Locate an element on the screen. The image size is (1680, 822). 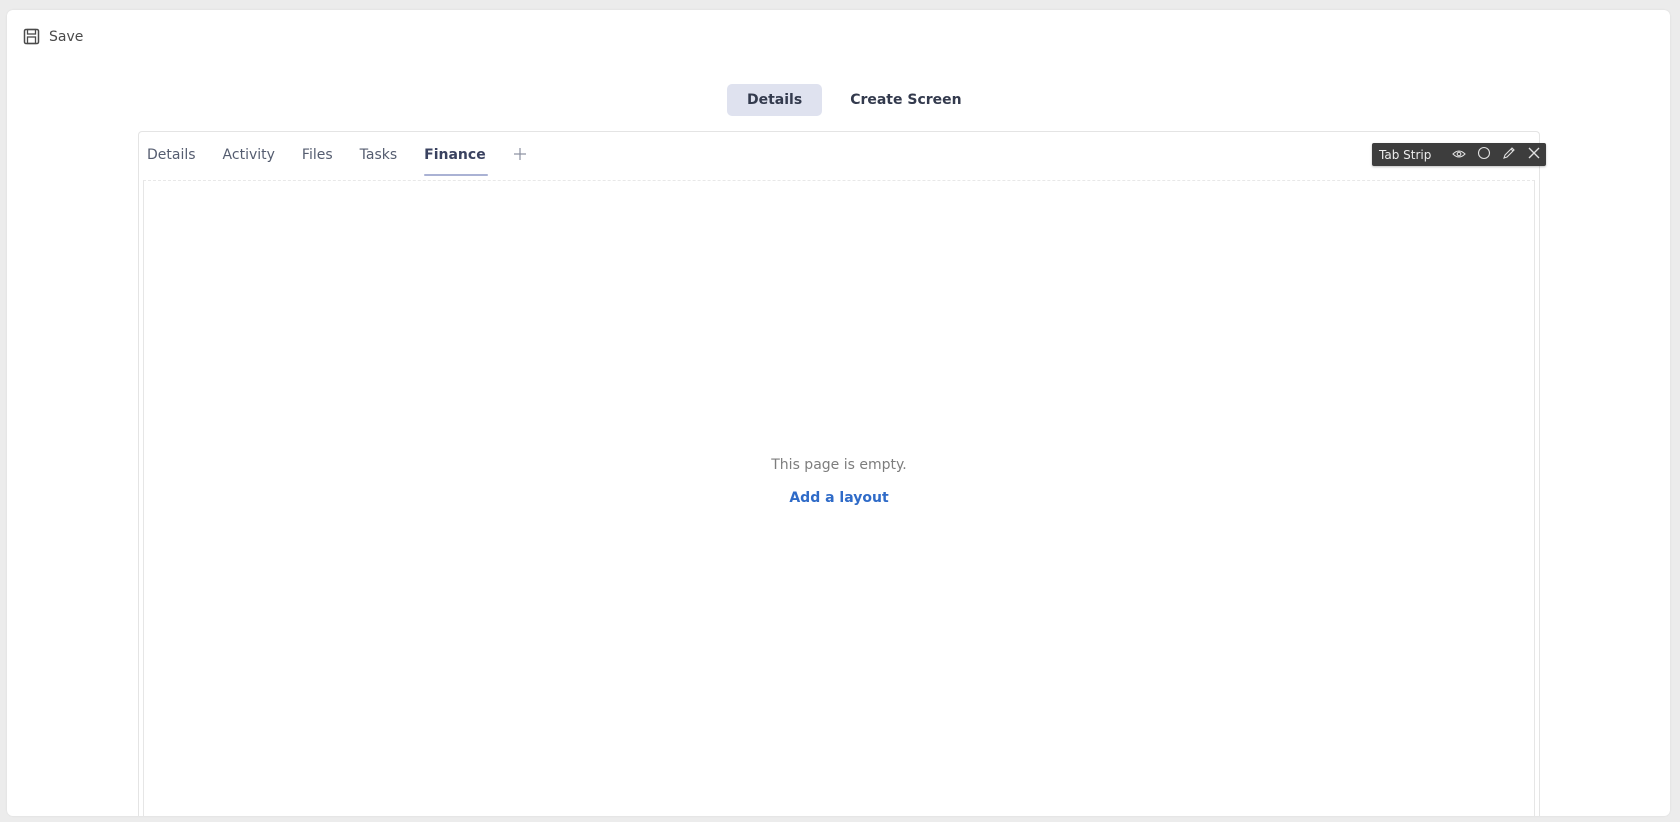
tab-strip: Details Activity Files Tasks Finance is located at coordinates (337, 155).